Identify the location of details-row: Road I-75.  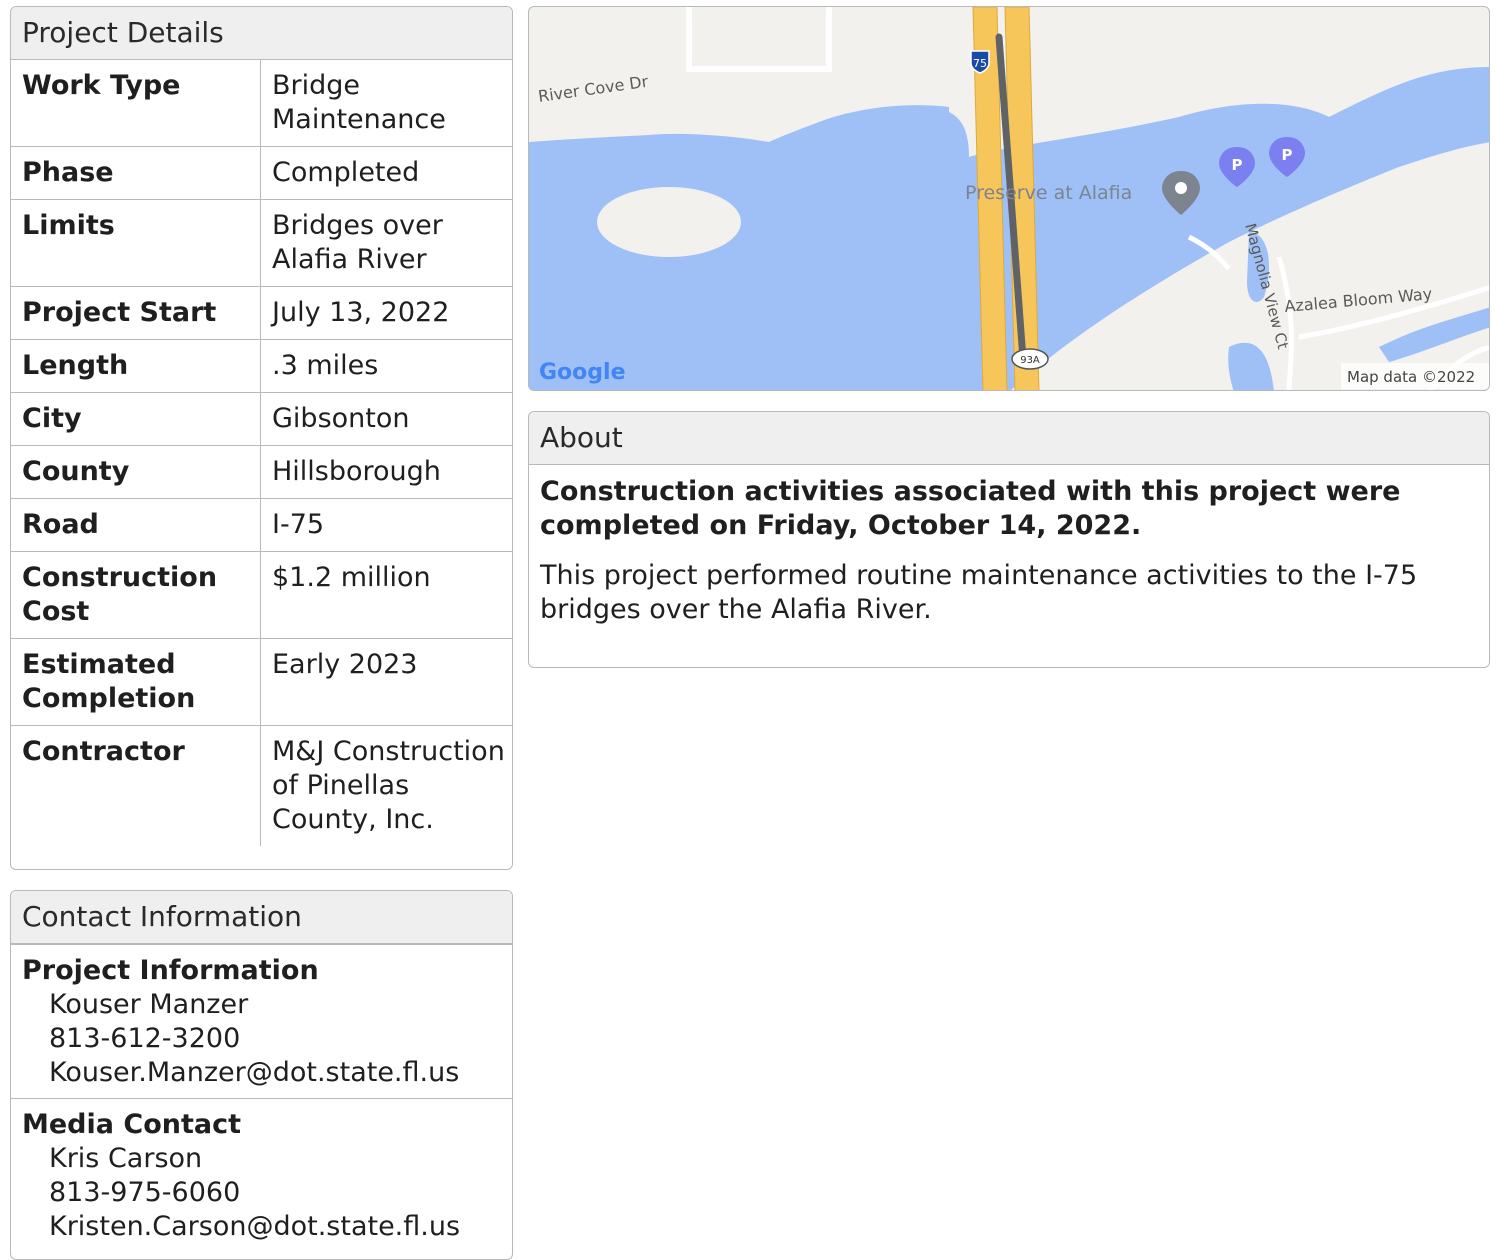
(261, 525).